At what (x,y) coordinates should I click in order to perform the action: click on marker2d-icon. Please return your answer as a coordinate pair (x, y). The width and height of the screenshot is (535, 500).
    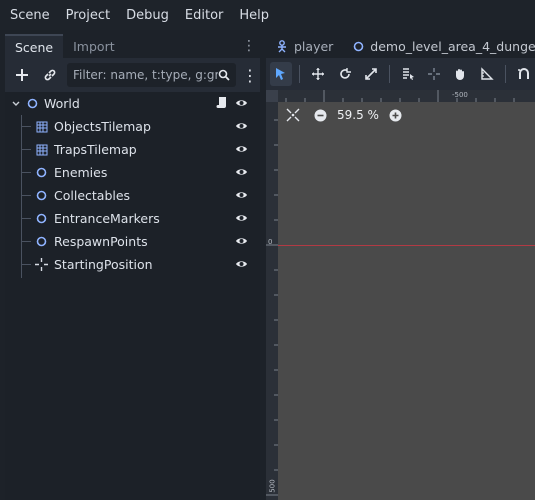
    Looking at the image, I should click on (41, 264).